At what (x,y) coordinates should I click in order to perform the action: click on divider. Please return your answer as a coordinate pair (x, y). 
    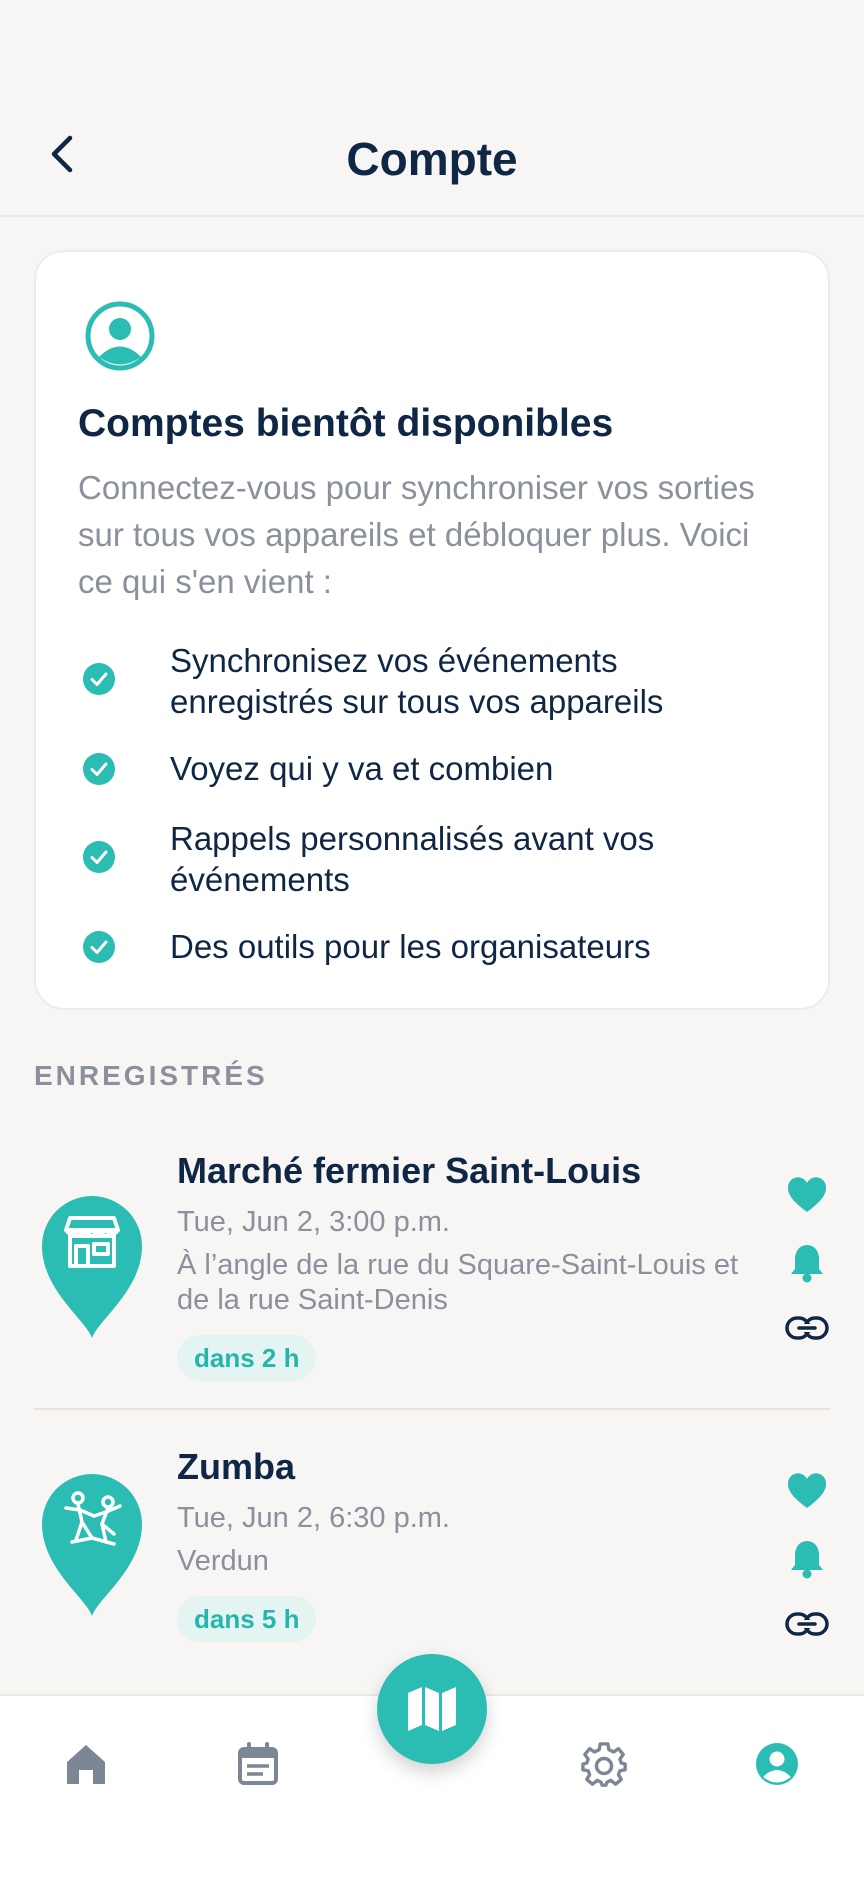
    Looking at the image, I should click on (432, 1409).